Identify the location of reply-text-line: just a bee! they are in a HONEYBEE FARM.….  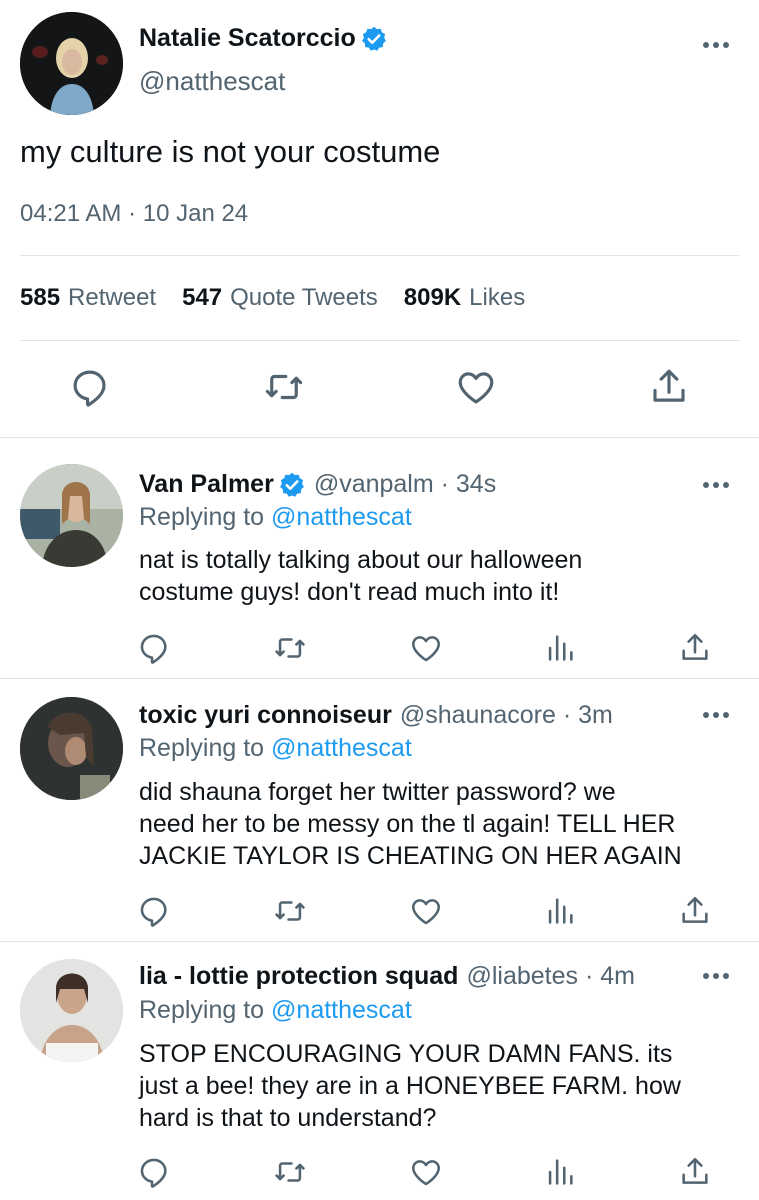
(410, 1086).